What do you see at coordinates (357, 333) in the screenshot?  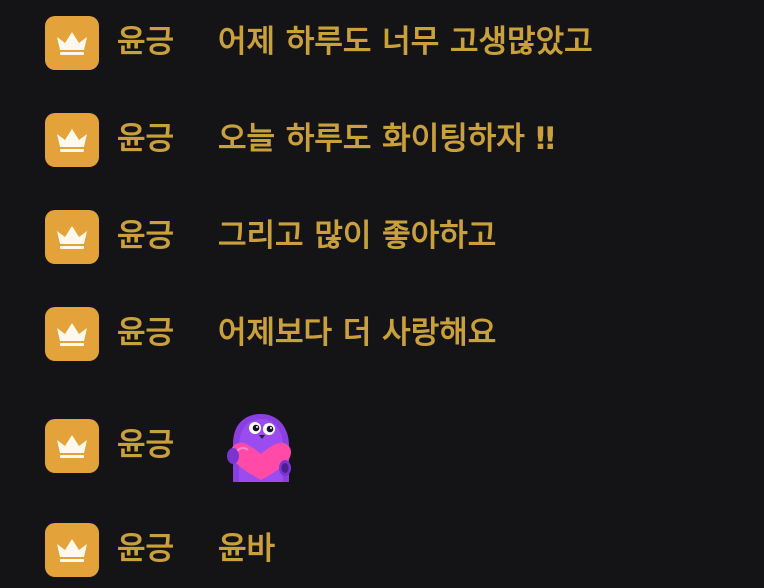 I see `chat-message-text: 어제보다 더 사랑해요` at bounding box center [357, 333].